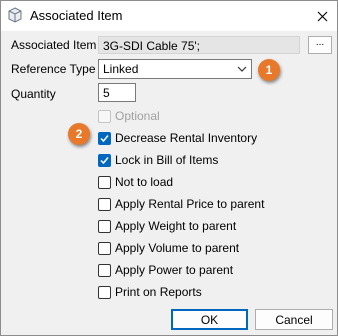  I want to click on window-title: Associated Item, so click(76, 15).